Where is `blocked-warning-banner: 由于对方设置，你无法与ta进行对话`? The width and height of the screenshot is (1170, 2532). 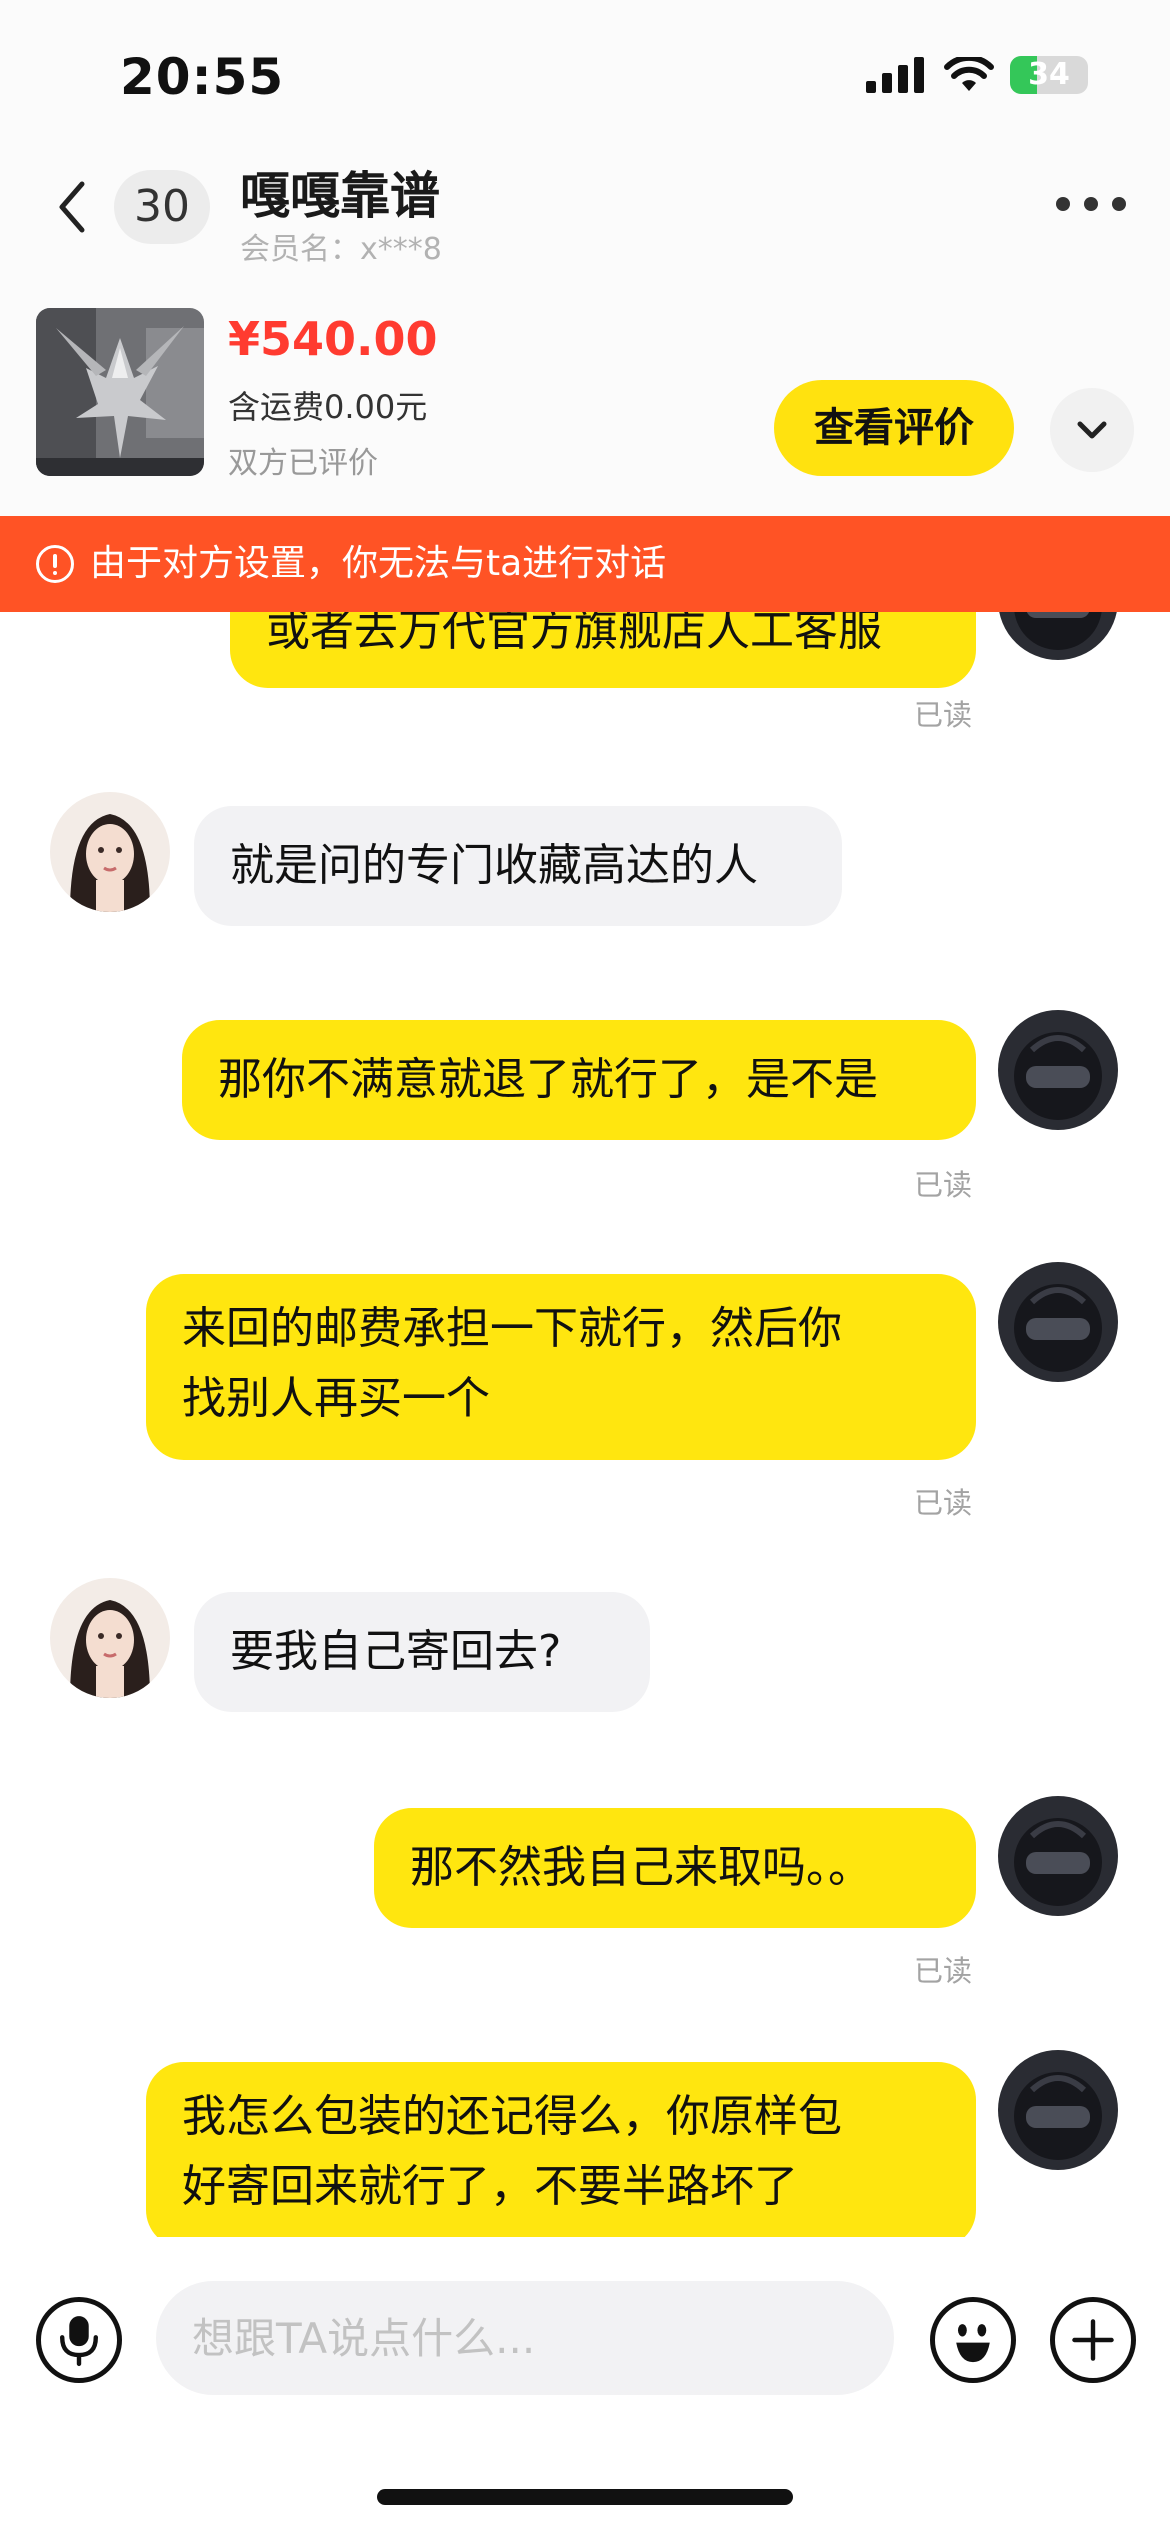
blocked-warning-banner: 由于对方设置，你无法与ta进行对话 is located at coordinates (585, 564).